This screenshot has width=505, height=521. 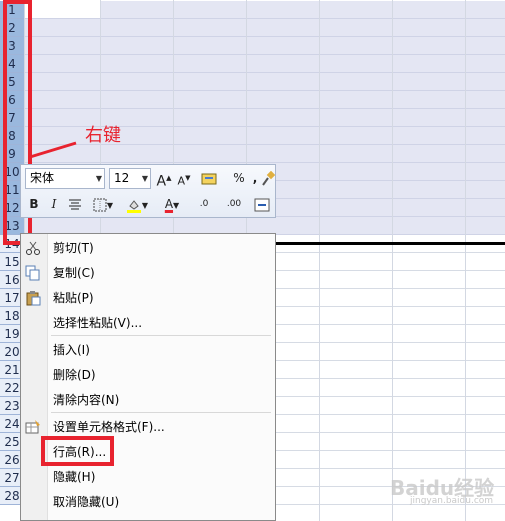 I want to click on fill-color-button: ▼, so click(x=137, y=204).